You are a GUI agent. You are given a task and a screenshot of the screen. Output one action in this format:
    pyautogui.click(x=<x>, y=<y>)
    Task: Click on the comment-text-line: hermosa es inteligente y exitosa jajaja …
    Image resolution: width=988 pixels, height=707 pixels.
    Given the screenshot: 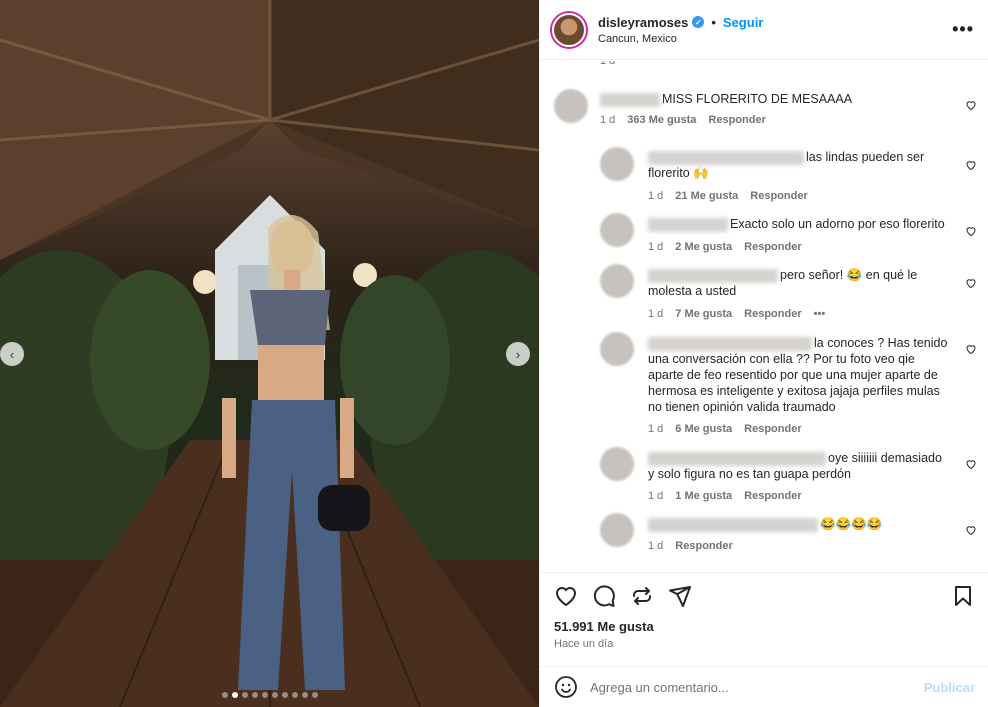 What is the action you would take?
    pyautogui.click(x=794, y=391)
    